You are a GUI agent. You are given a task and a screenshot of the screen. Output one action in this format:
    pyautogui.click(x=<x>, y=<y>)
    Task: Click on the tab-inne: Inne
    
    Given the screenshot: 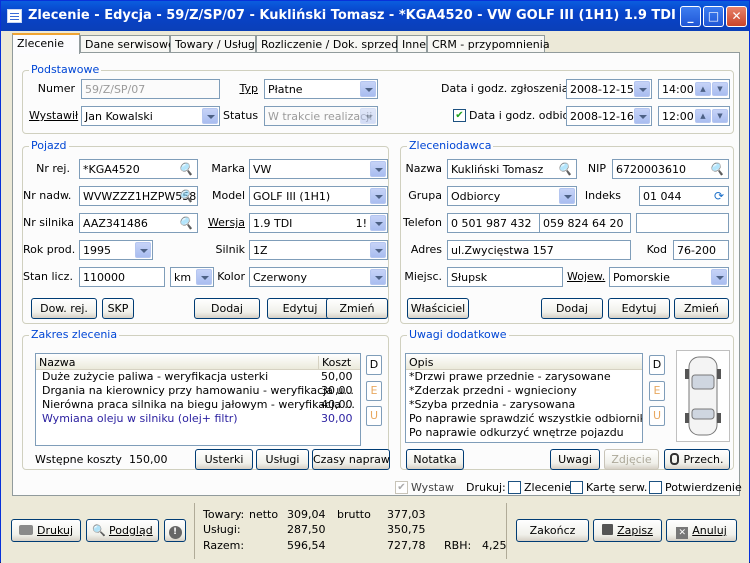 What is the action you would take?
    pyautogui.click(x=412, y=44)
    